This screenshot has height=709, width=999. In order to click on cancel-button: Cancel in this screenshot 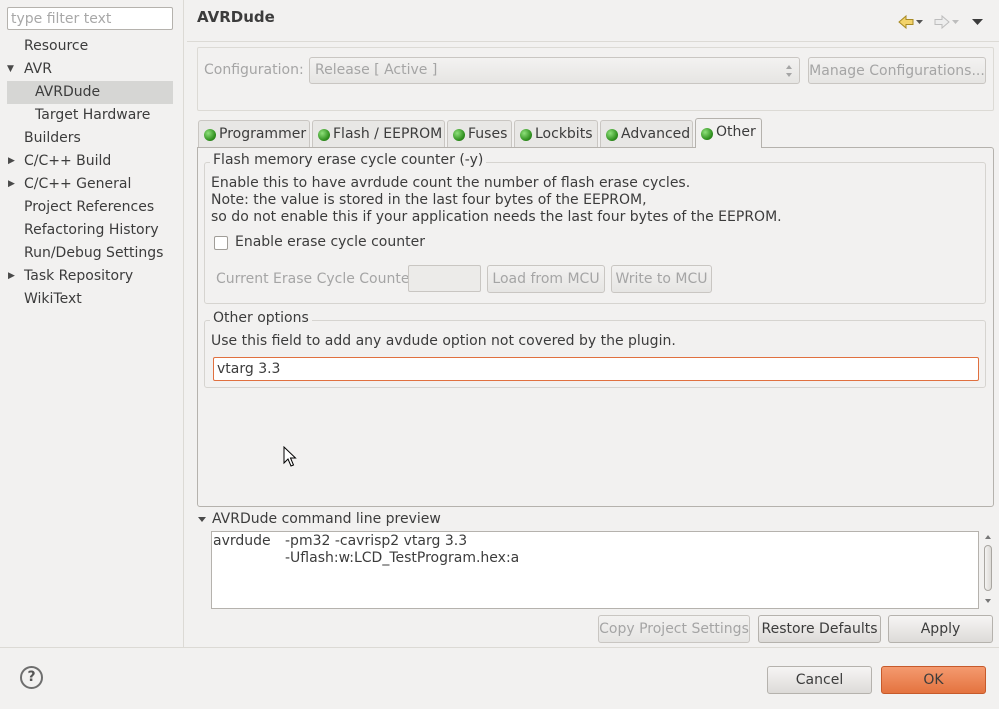, I will do `click(819, 680)`.